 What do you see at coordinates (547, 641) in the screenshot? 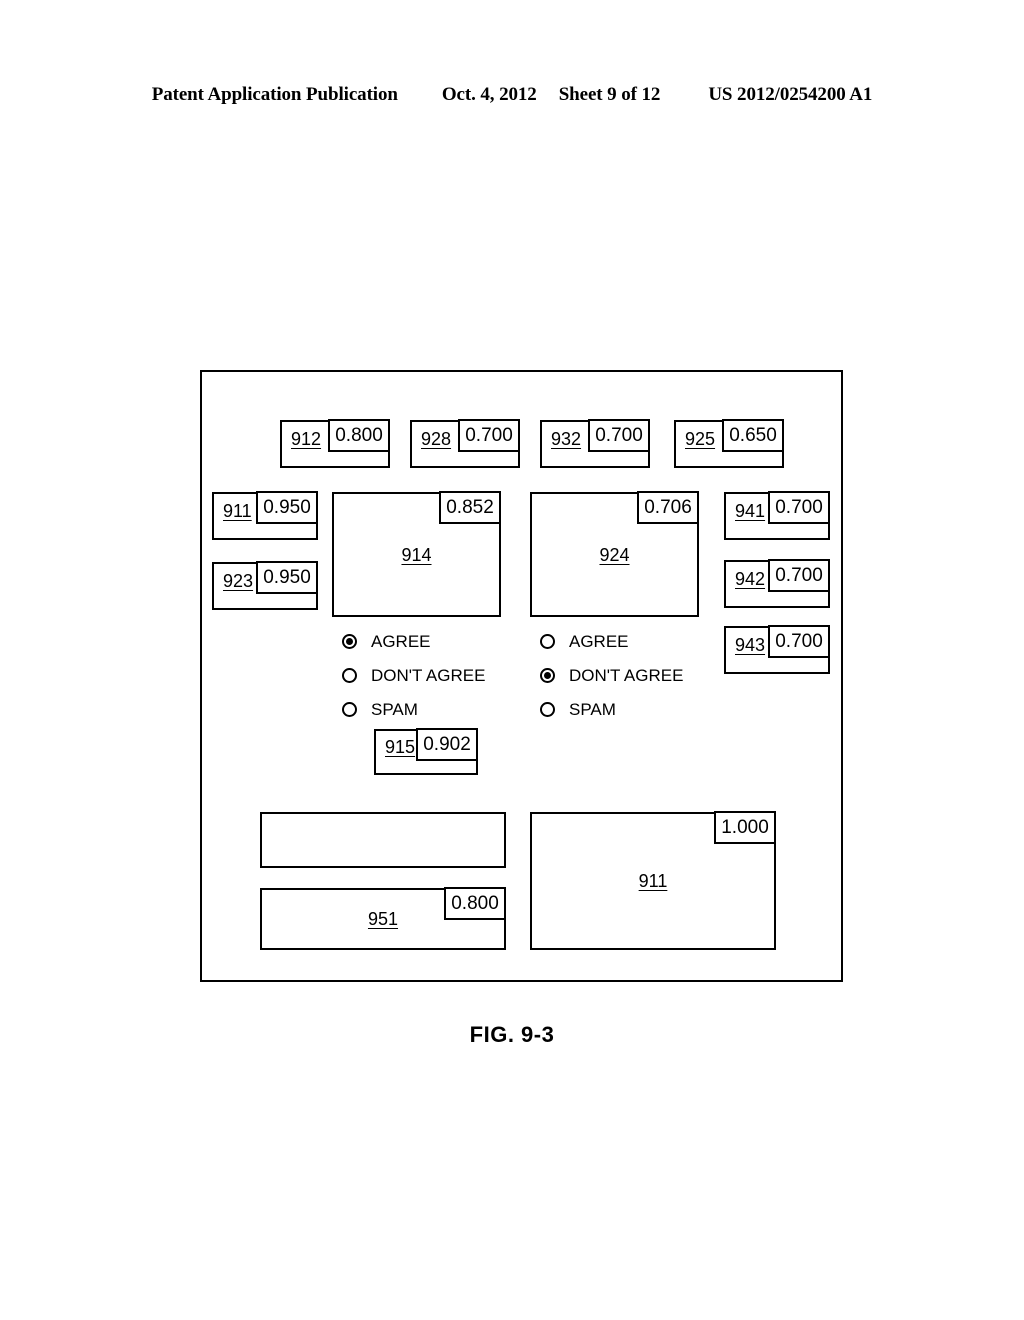
I see `radio-icon-right-agree` at bounding box center [547, 641].